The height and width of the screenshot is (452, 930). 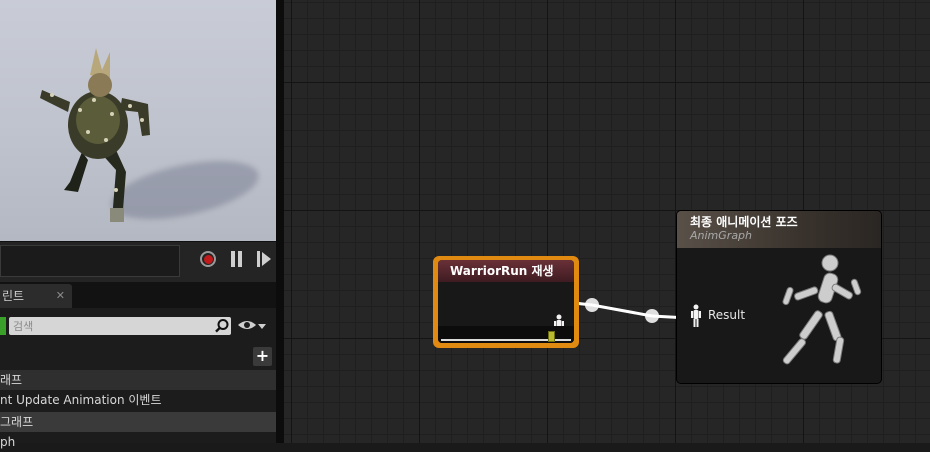 I want to click on chevron-down-icon, so click(x=262, y=326).